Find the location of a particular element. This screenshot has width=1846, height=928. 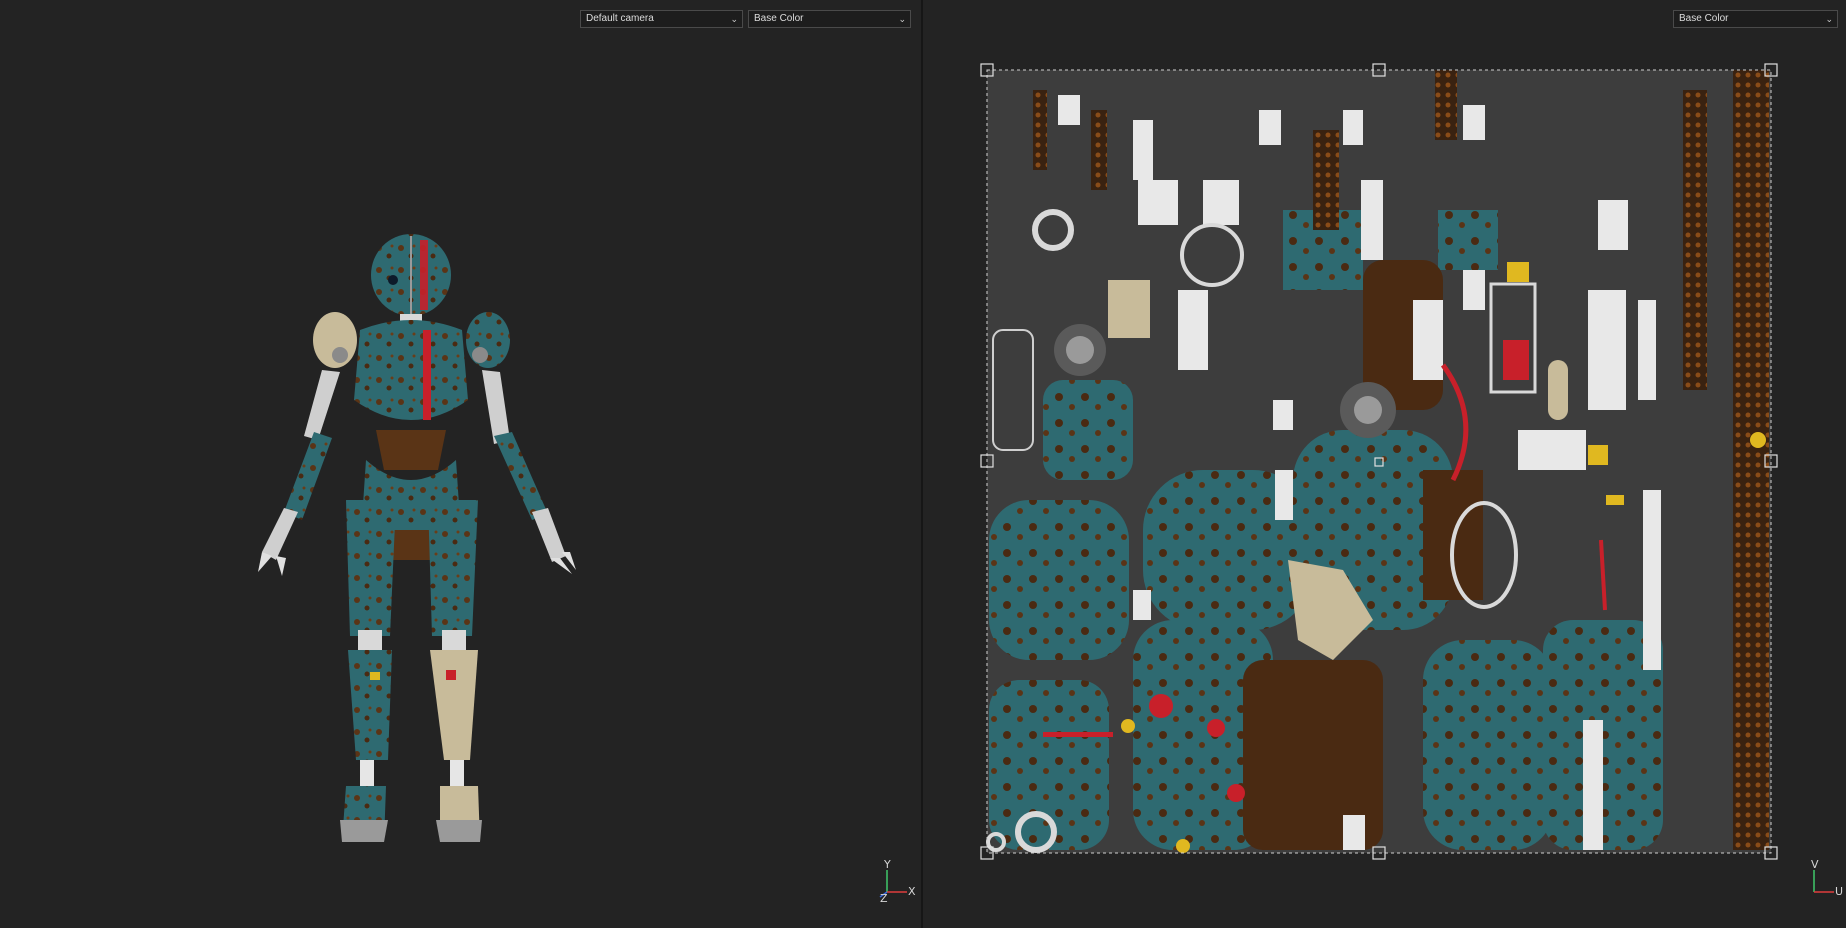

x-axis-label: X is located at coordinates (912, 891).